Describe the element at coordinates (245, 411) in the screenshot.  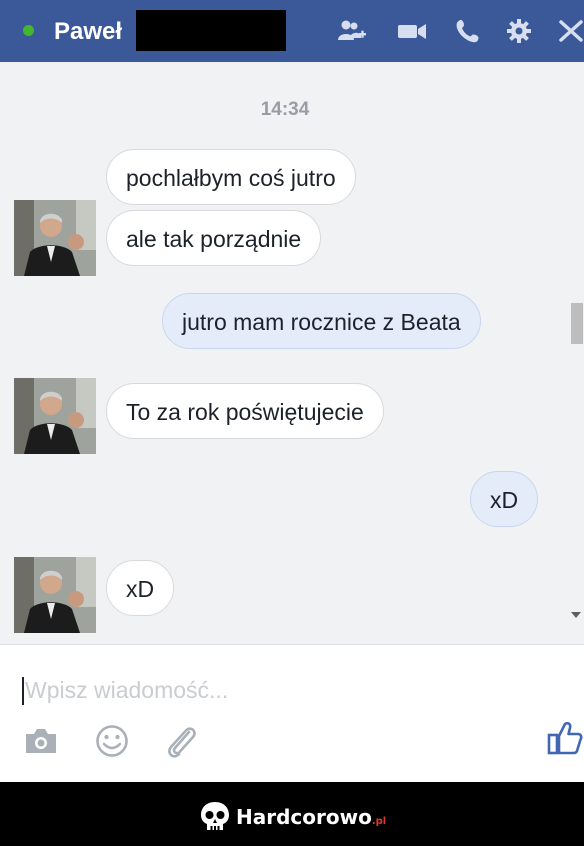
I see `message-bubble-incoming: To za rok poświętujecie` at that location.